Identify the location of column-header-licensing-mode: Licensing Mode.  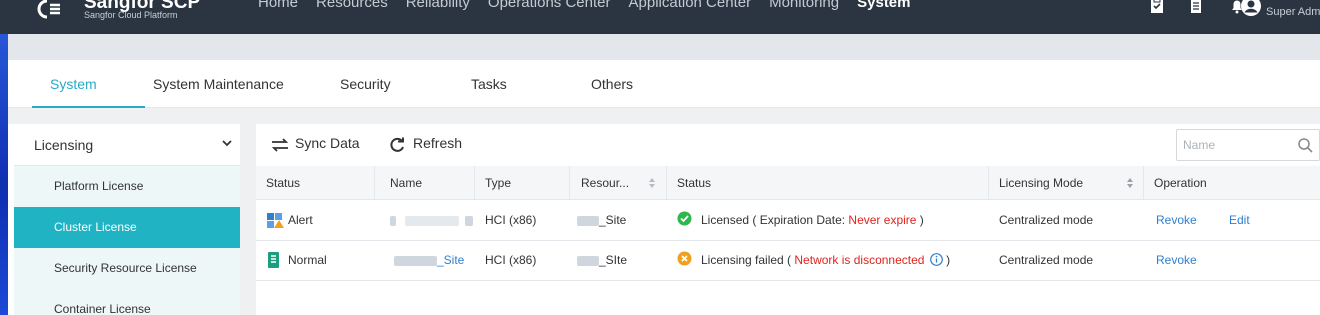
(1041, 183).